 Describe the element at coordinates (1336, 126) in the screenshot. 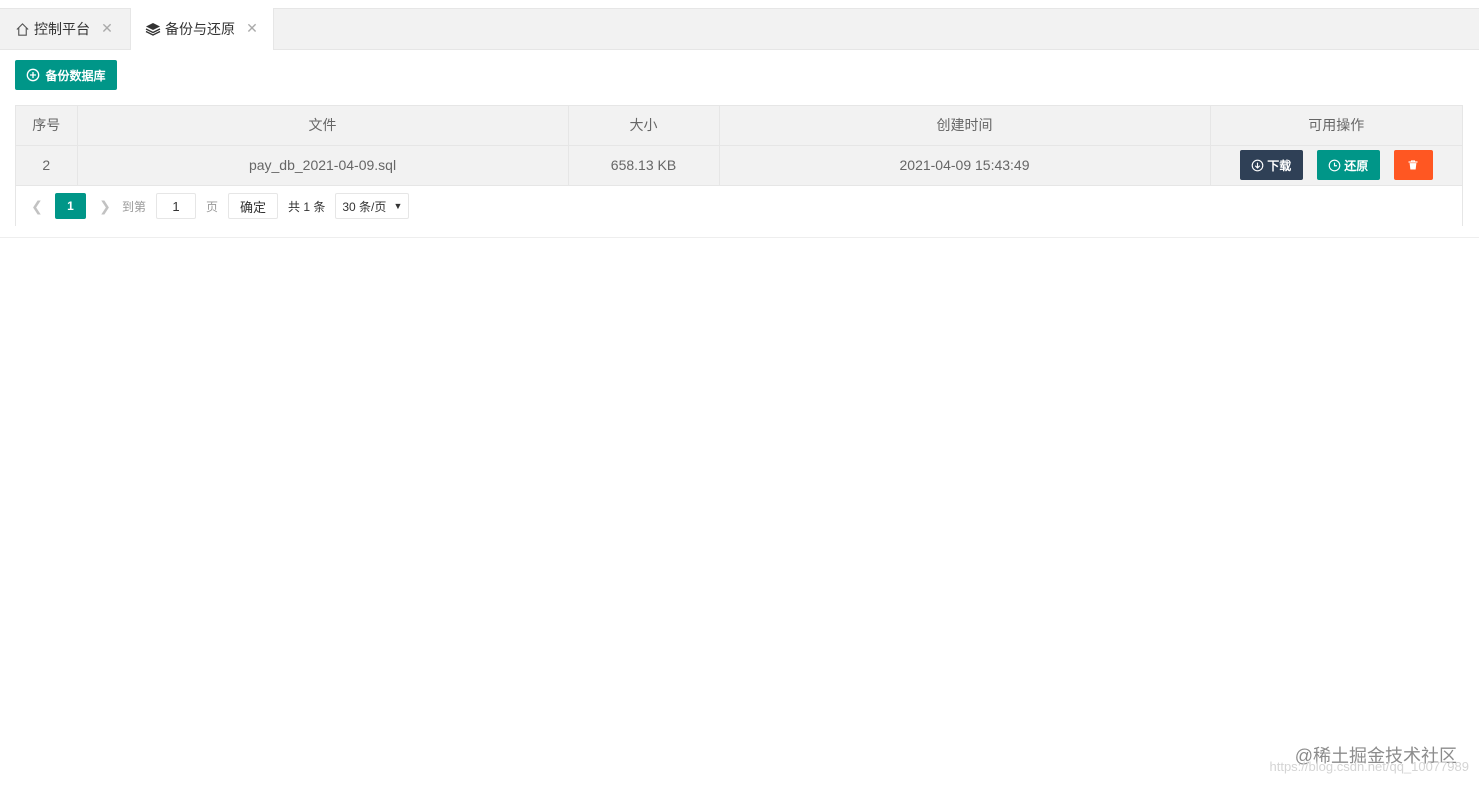

I see `column-header-actions: 可用操作` at that location.